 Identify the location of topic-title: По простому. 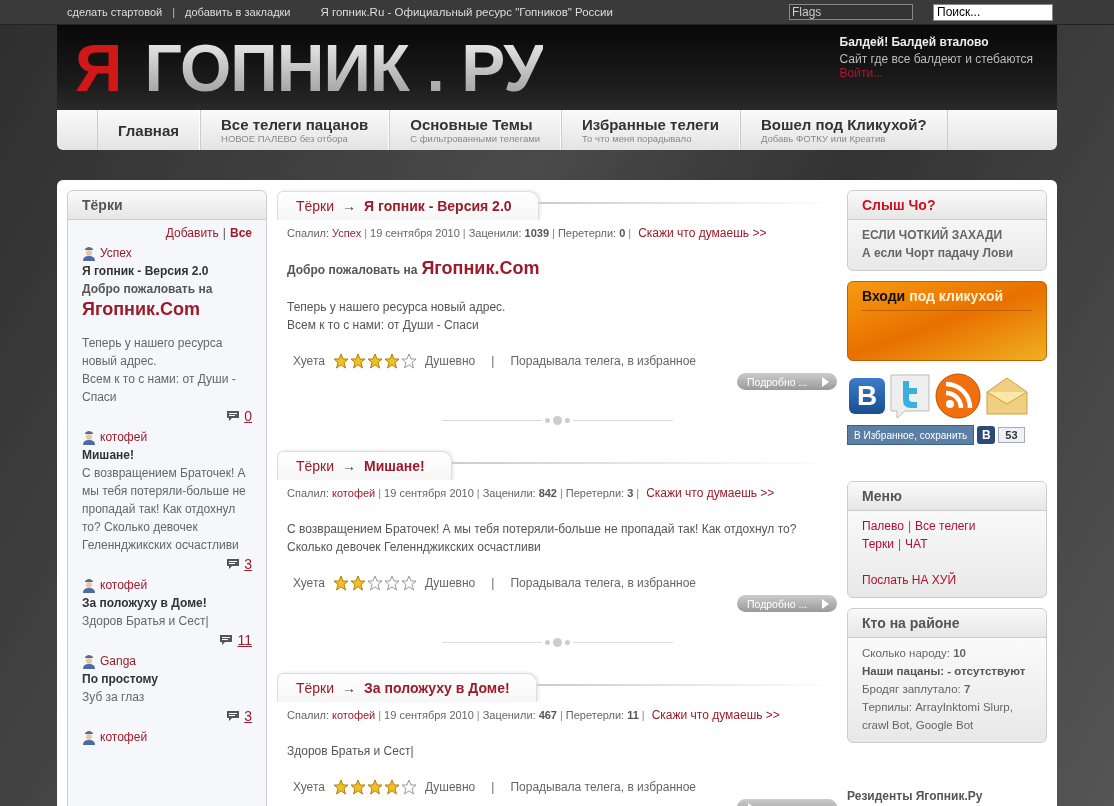
(167, 679).